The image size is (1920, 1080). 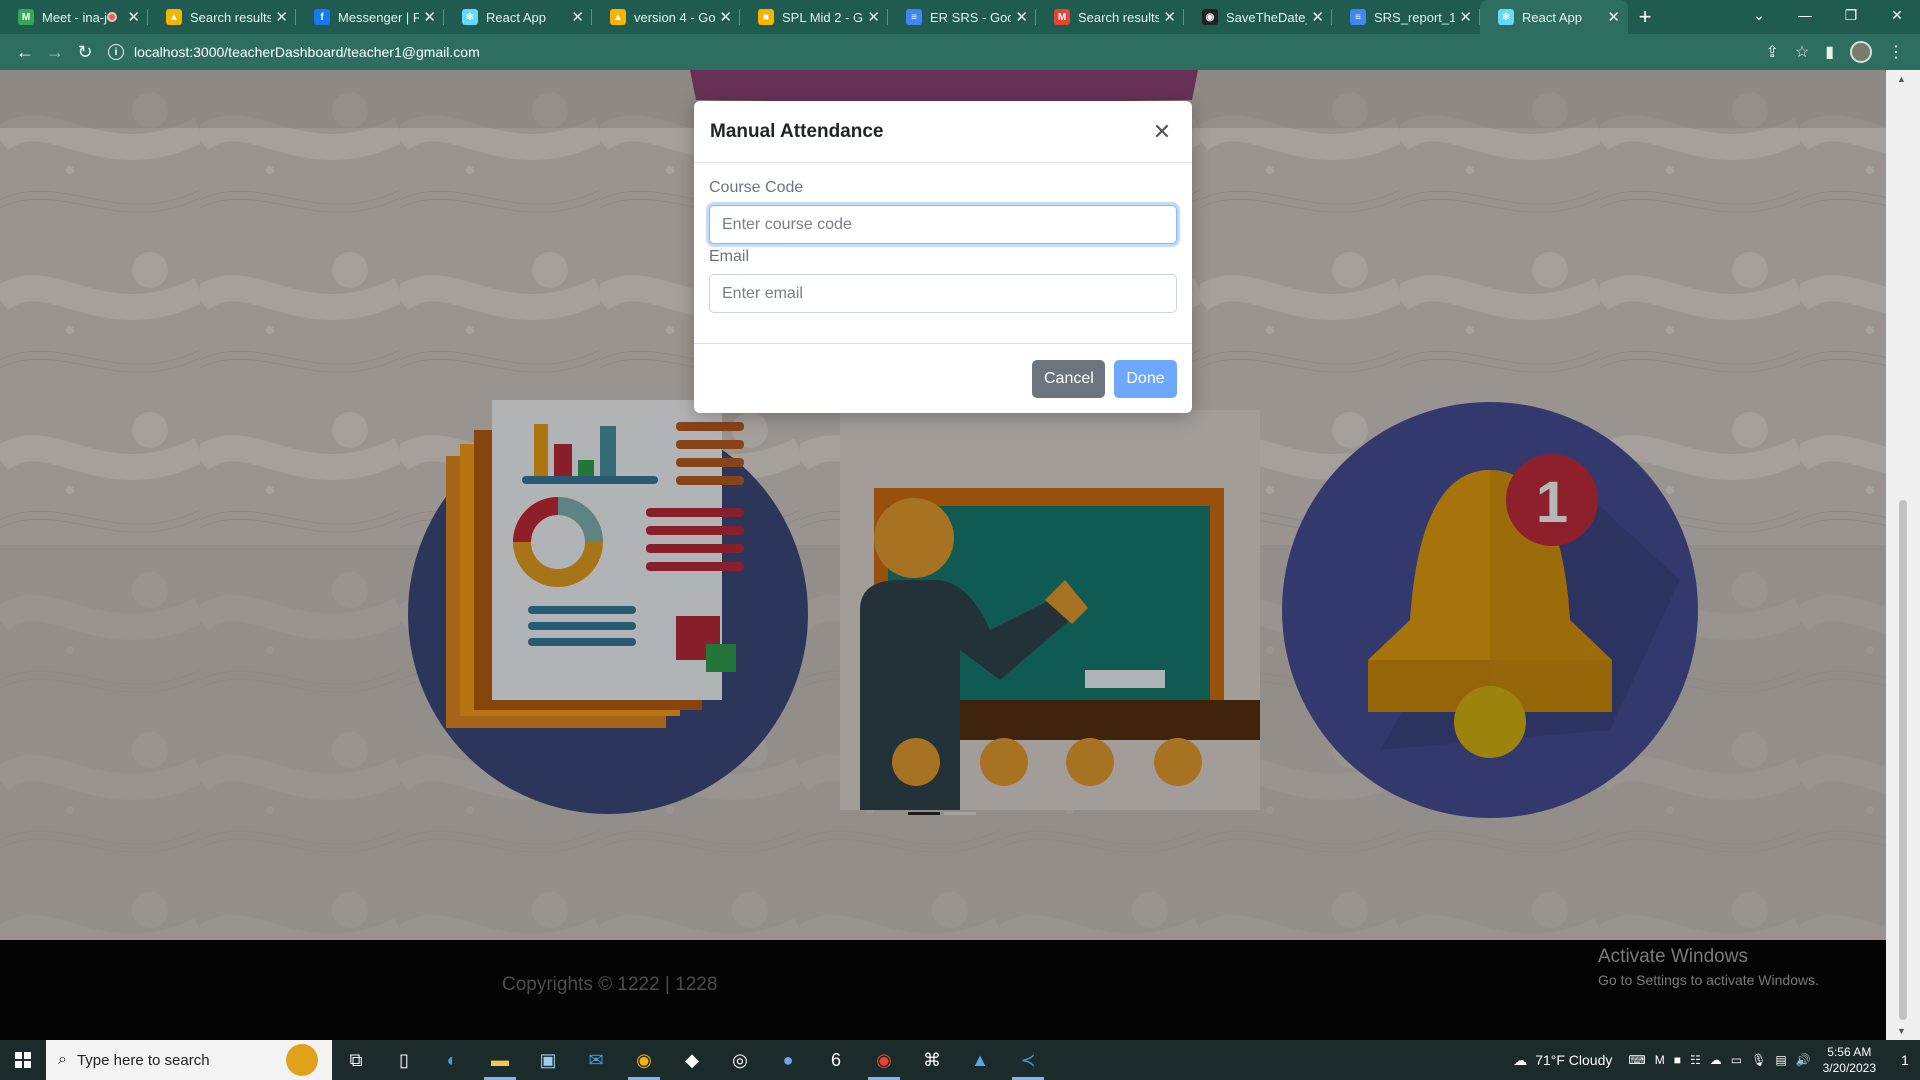 What do you see at coordinates (980, 1060) in the screenshot?
I see `photos-icon: ▲` at bounding box center [980, 1060].